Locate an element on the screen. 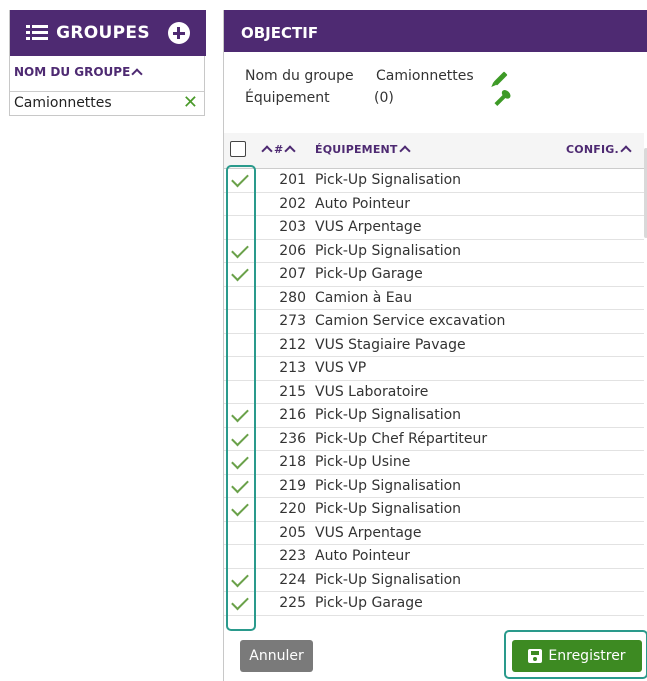 The width and height of the screenshot is (647, 681). equipment-number: 205 is located at coordinates (292, 532).